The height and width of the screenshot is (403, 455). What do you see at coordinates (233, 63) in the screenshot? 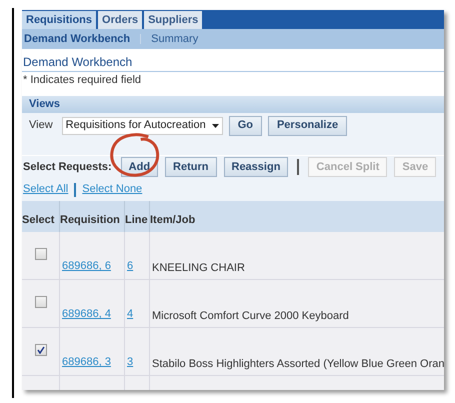
I see `page-title: Demand Workbench` at bounding box center [233, 63].